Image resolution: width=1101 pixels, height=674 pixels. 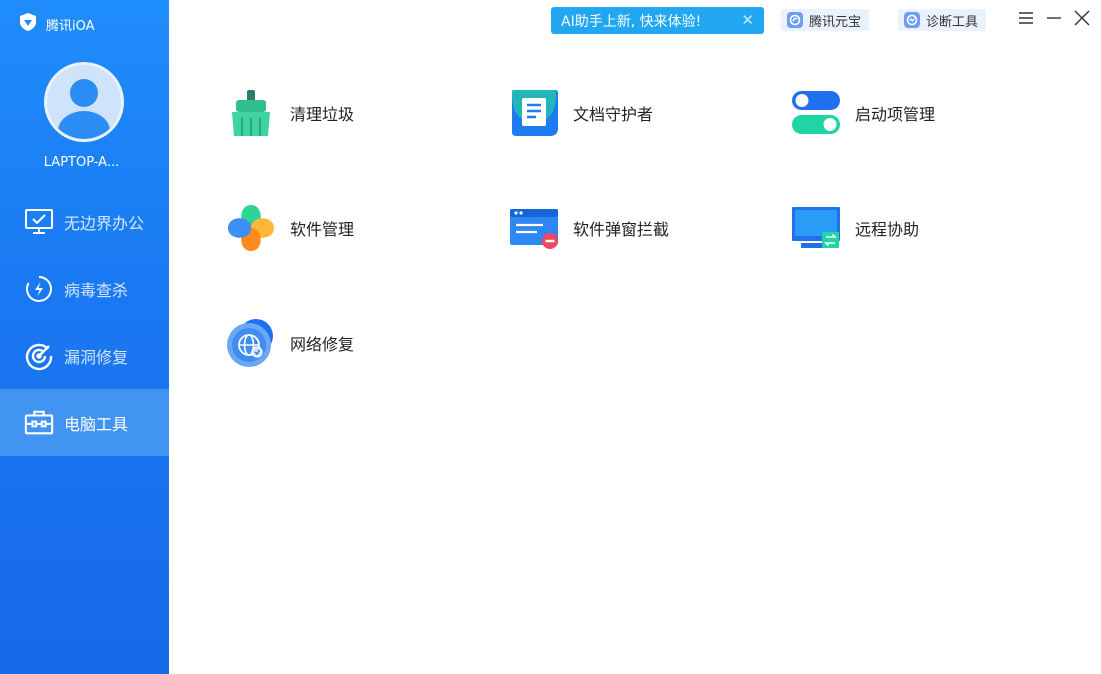 What do you see at coordinates (887, 229) in the screenshot?
I see `tool-label: 远程协助` at bounding box center [887, 229].